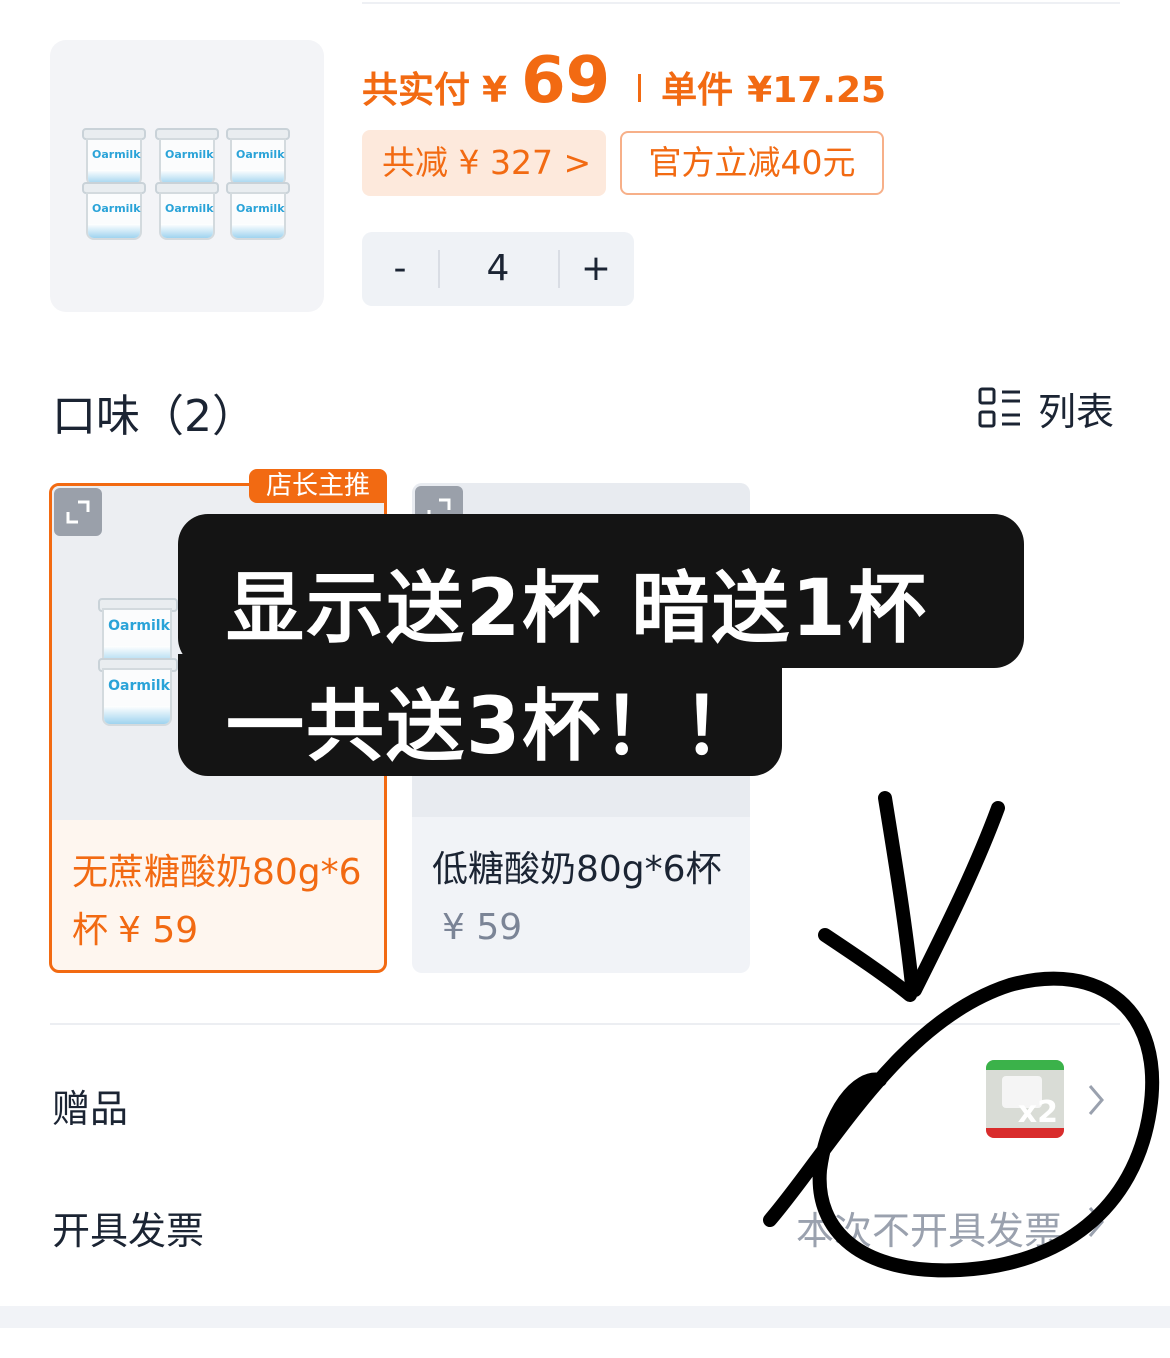 Image resolution: width=1170 pixels, height=1358 pixels. I want to click on total-price: 69, so click(566, 81).